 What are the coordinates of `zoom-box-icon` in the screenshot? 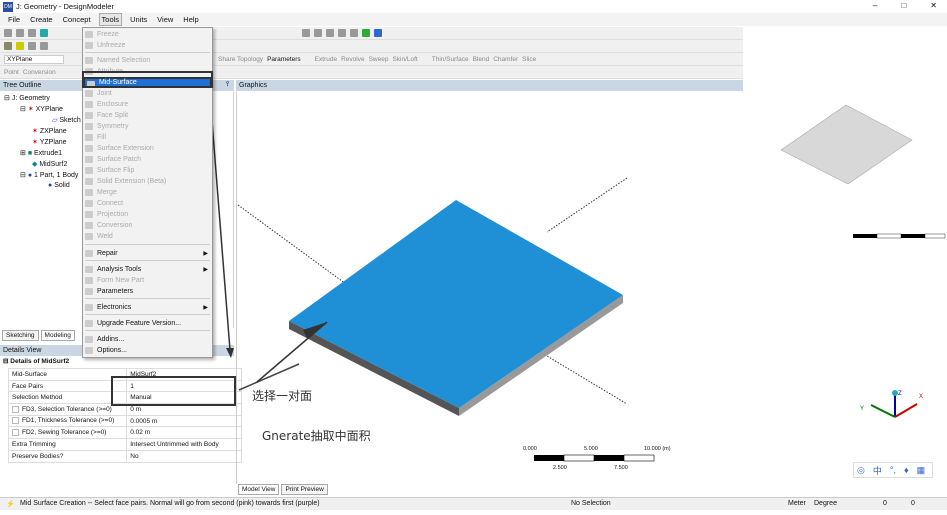 It's located at (342, 33).